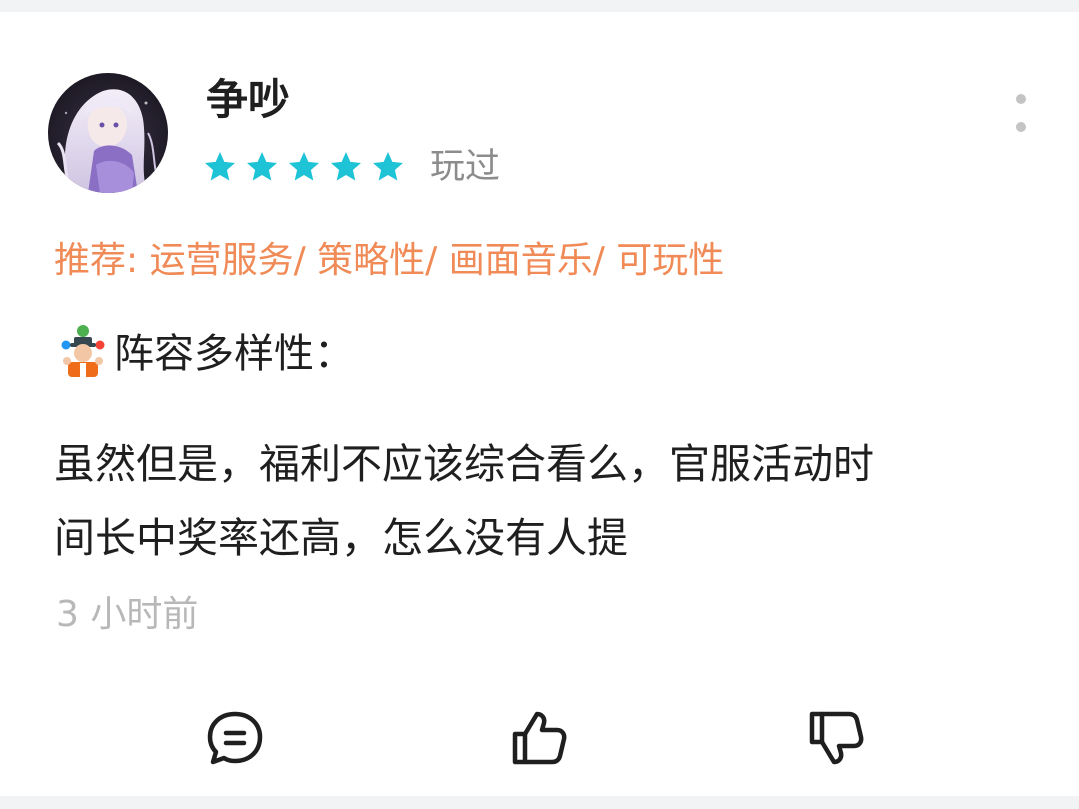 This screenshot has width=1079, height=809. I want to click on comment-button, so click(235, 738).